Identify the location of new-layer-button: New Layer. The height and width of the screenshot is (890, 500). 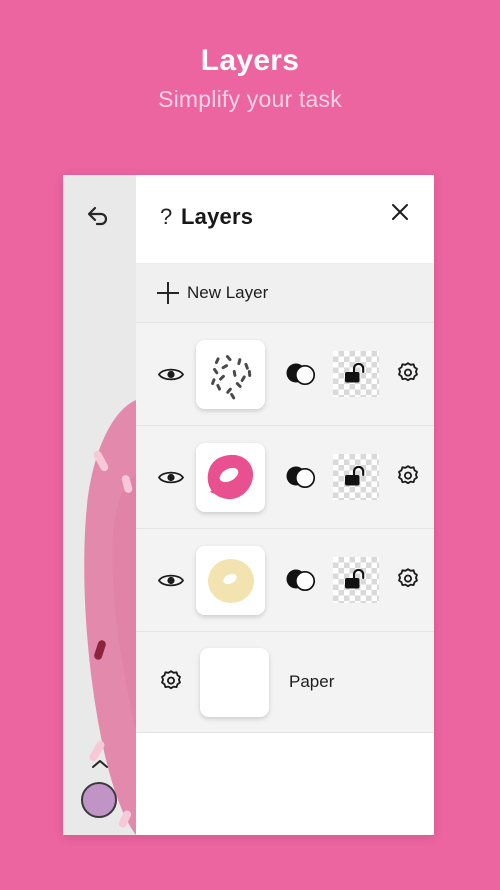
(285, 293).